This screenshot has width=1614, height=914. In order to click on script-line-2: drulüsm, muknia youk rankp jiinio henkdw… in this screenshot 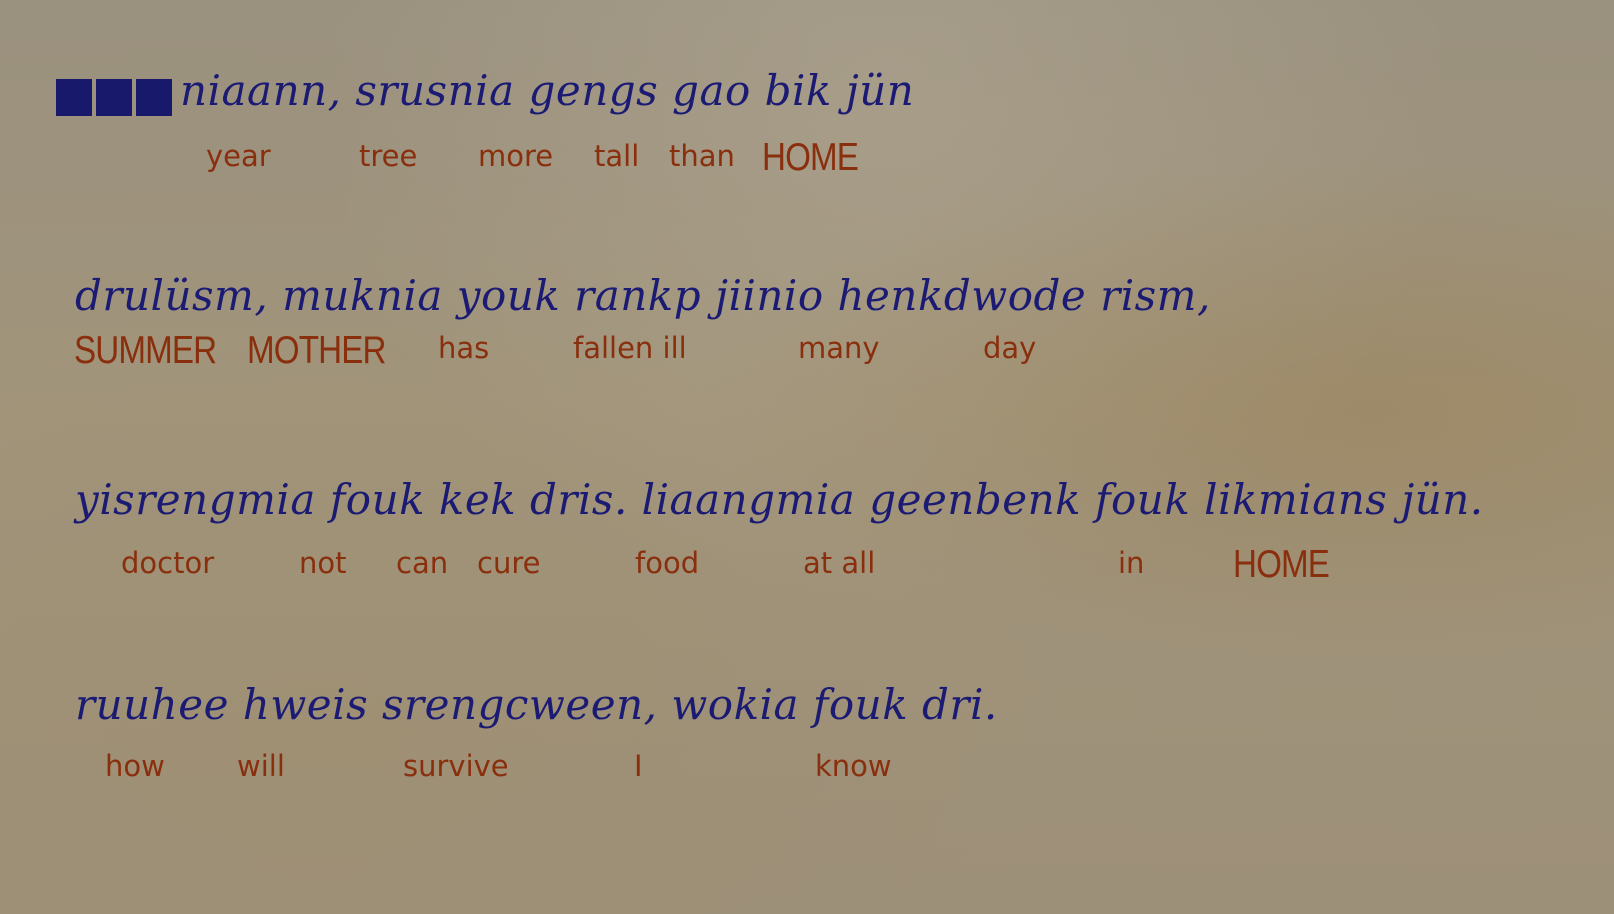, I will do `click(643, 295)`.